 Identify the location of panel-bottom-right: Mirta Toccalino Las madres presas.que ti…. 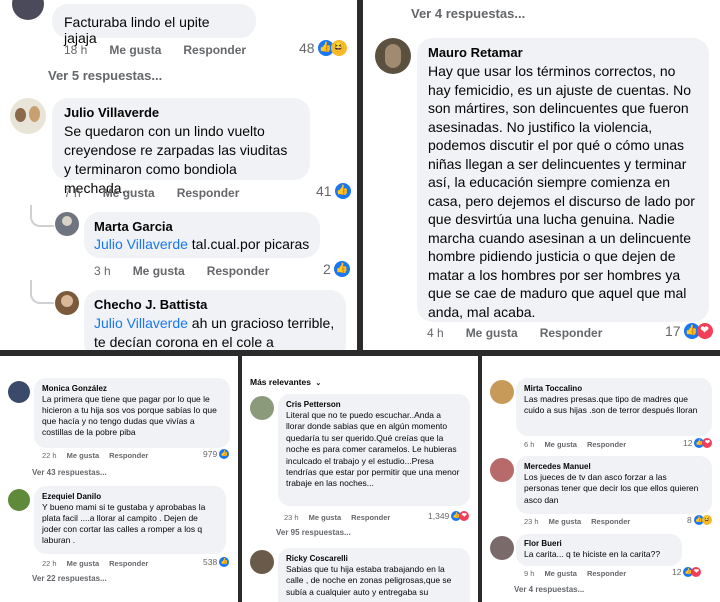
(601, 479).